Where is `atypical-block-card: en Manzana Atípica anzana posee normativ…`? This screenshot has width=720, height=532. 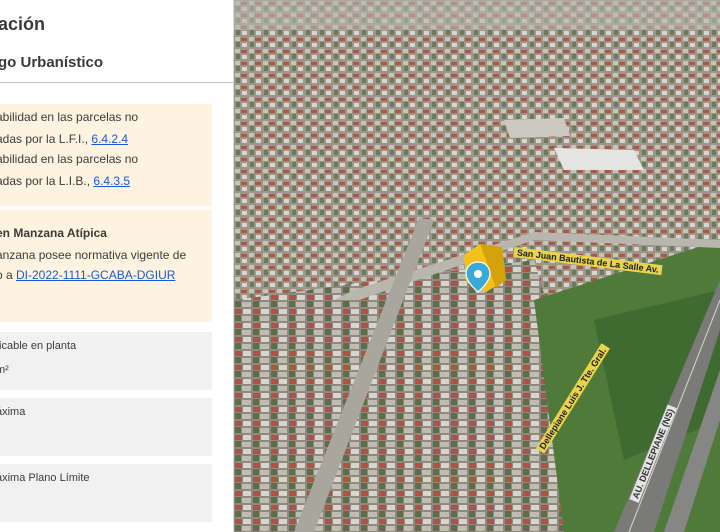
atypical-block-card: en Manzana Atípica anzana posee normativ… is located at coordinates (106, 266).